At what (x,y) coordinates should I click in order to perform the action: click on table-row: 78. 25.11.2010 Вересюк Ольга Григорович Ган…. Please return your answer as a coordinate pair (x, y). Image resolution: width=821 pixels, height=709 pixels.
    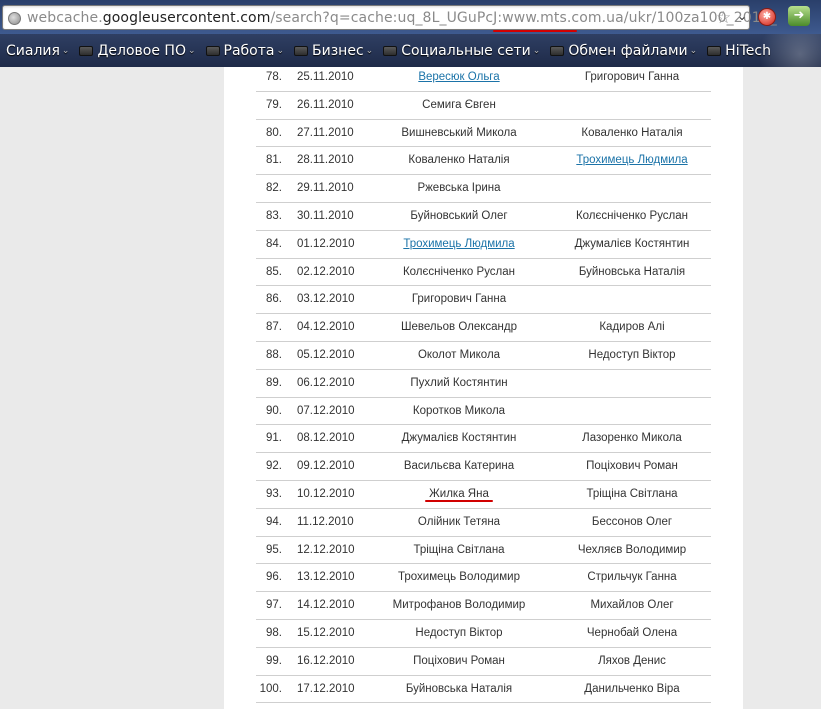
    Looking at the image, I should click on (483, 78).